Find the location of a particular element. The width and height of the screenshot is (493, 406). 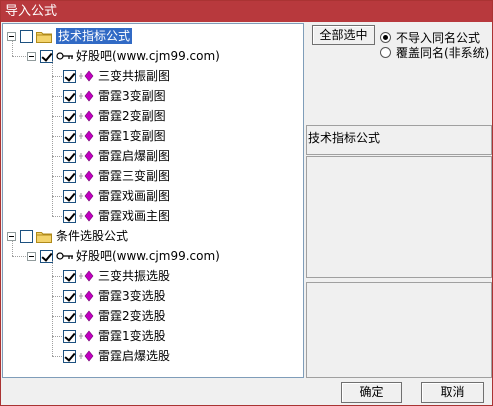

tree-leaf-item: 雷霆2变选股 is located at coordinates (106, 316).